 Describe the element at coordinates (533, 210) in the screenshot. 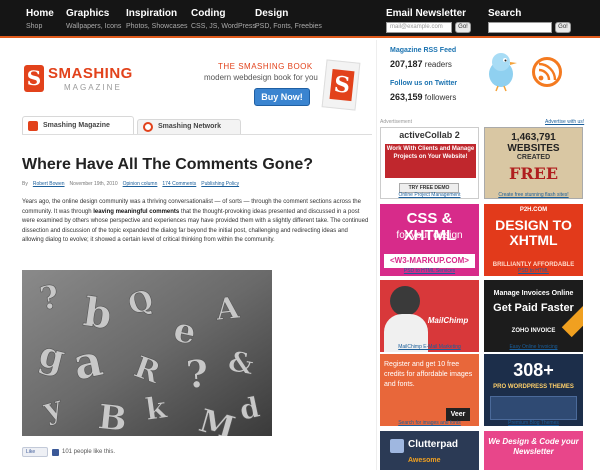

I see `ad-headline: P2H.COM` at that location.